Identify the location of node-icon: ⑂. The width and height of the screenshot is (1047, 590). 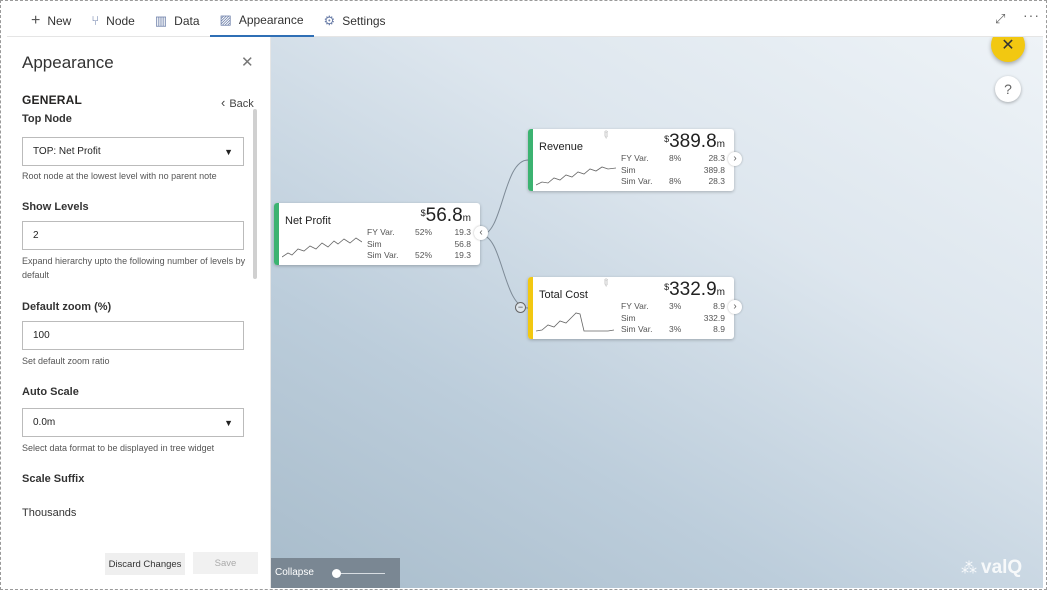
(95, 20).